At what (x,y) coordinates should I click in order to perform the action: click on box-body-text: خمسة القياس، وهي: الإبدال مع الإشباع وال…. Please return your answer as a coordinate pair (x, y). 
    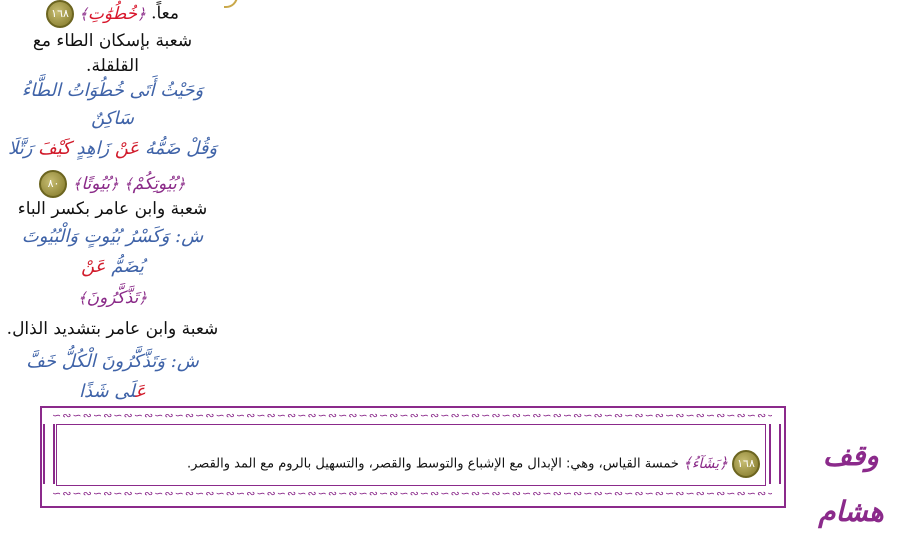
    Looking at the image, I should click on (433, 464).